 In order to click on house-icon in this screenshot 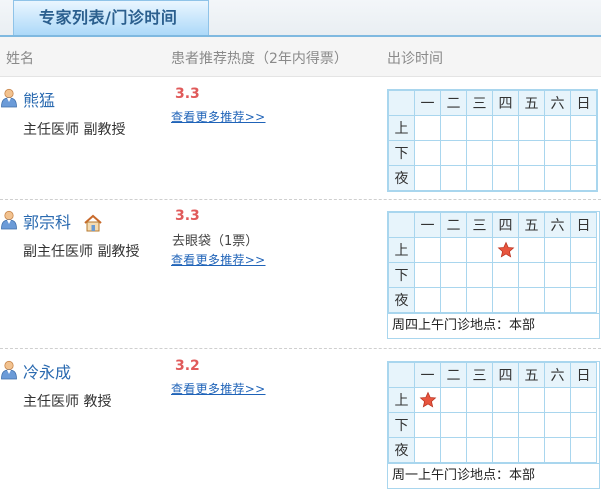, I will do `click(93, 223)`.